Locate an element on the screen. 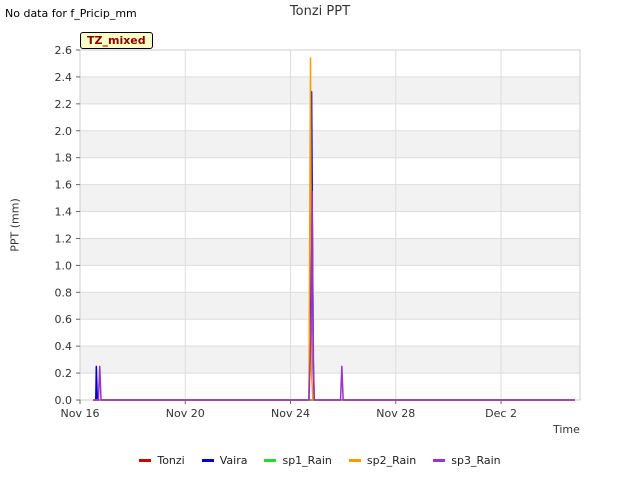 Image resolution: width=640 pixels, height=480 pixels. y-tick-label: 0.6 is located at coordinates (64, 319).